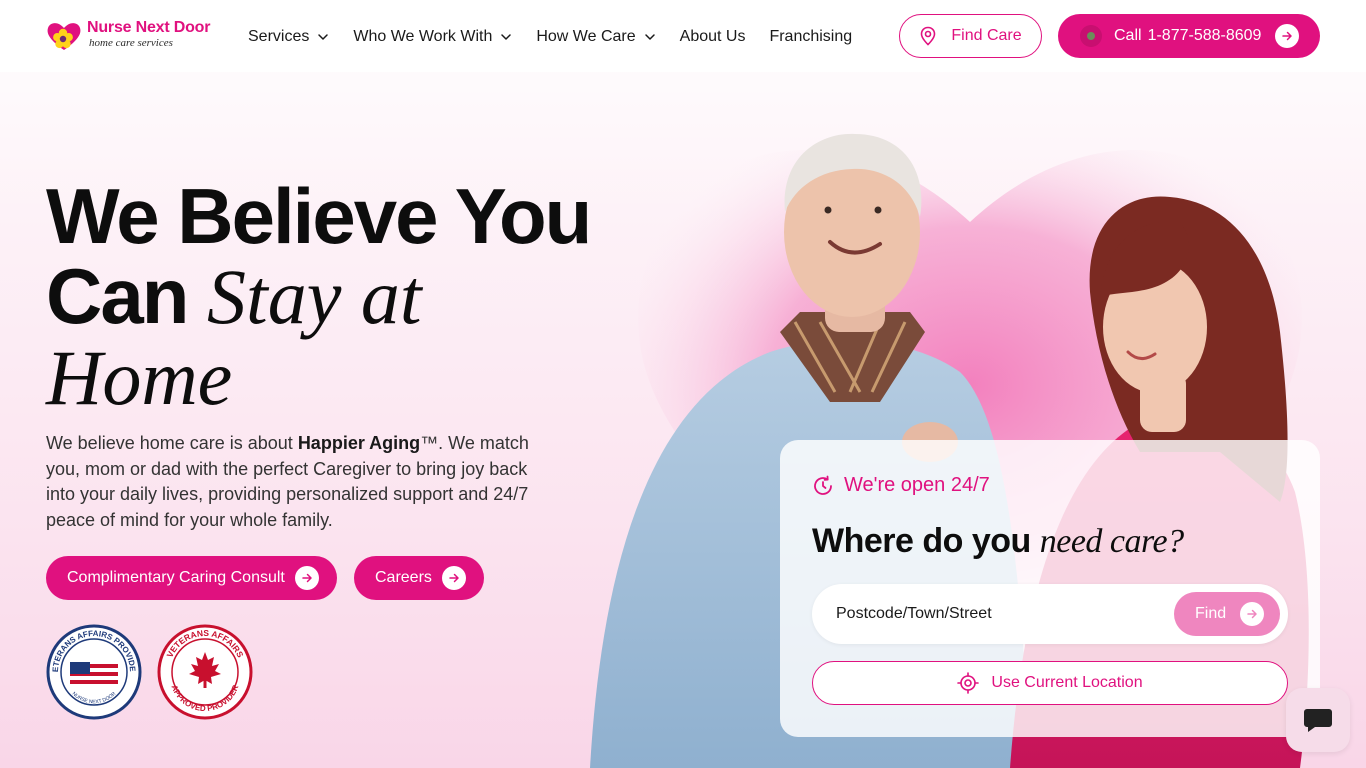  What do you see at coordinates (403, 577) in the screenshot?
I see `careers-label: Careers` at bounding box center [403, 577].